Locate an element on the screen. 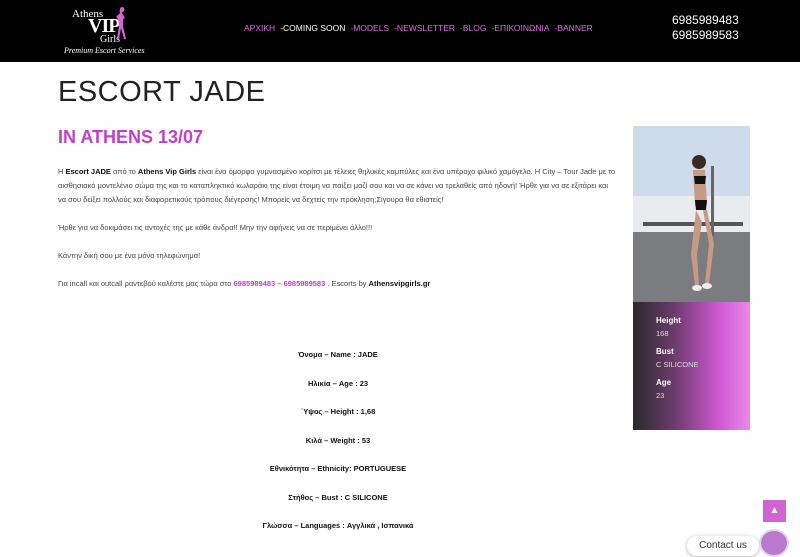 Image resolution: width=800 pixels, height=557 pixels. profile-photo is located at coordinates (691, 214).